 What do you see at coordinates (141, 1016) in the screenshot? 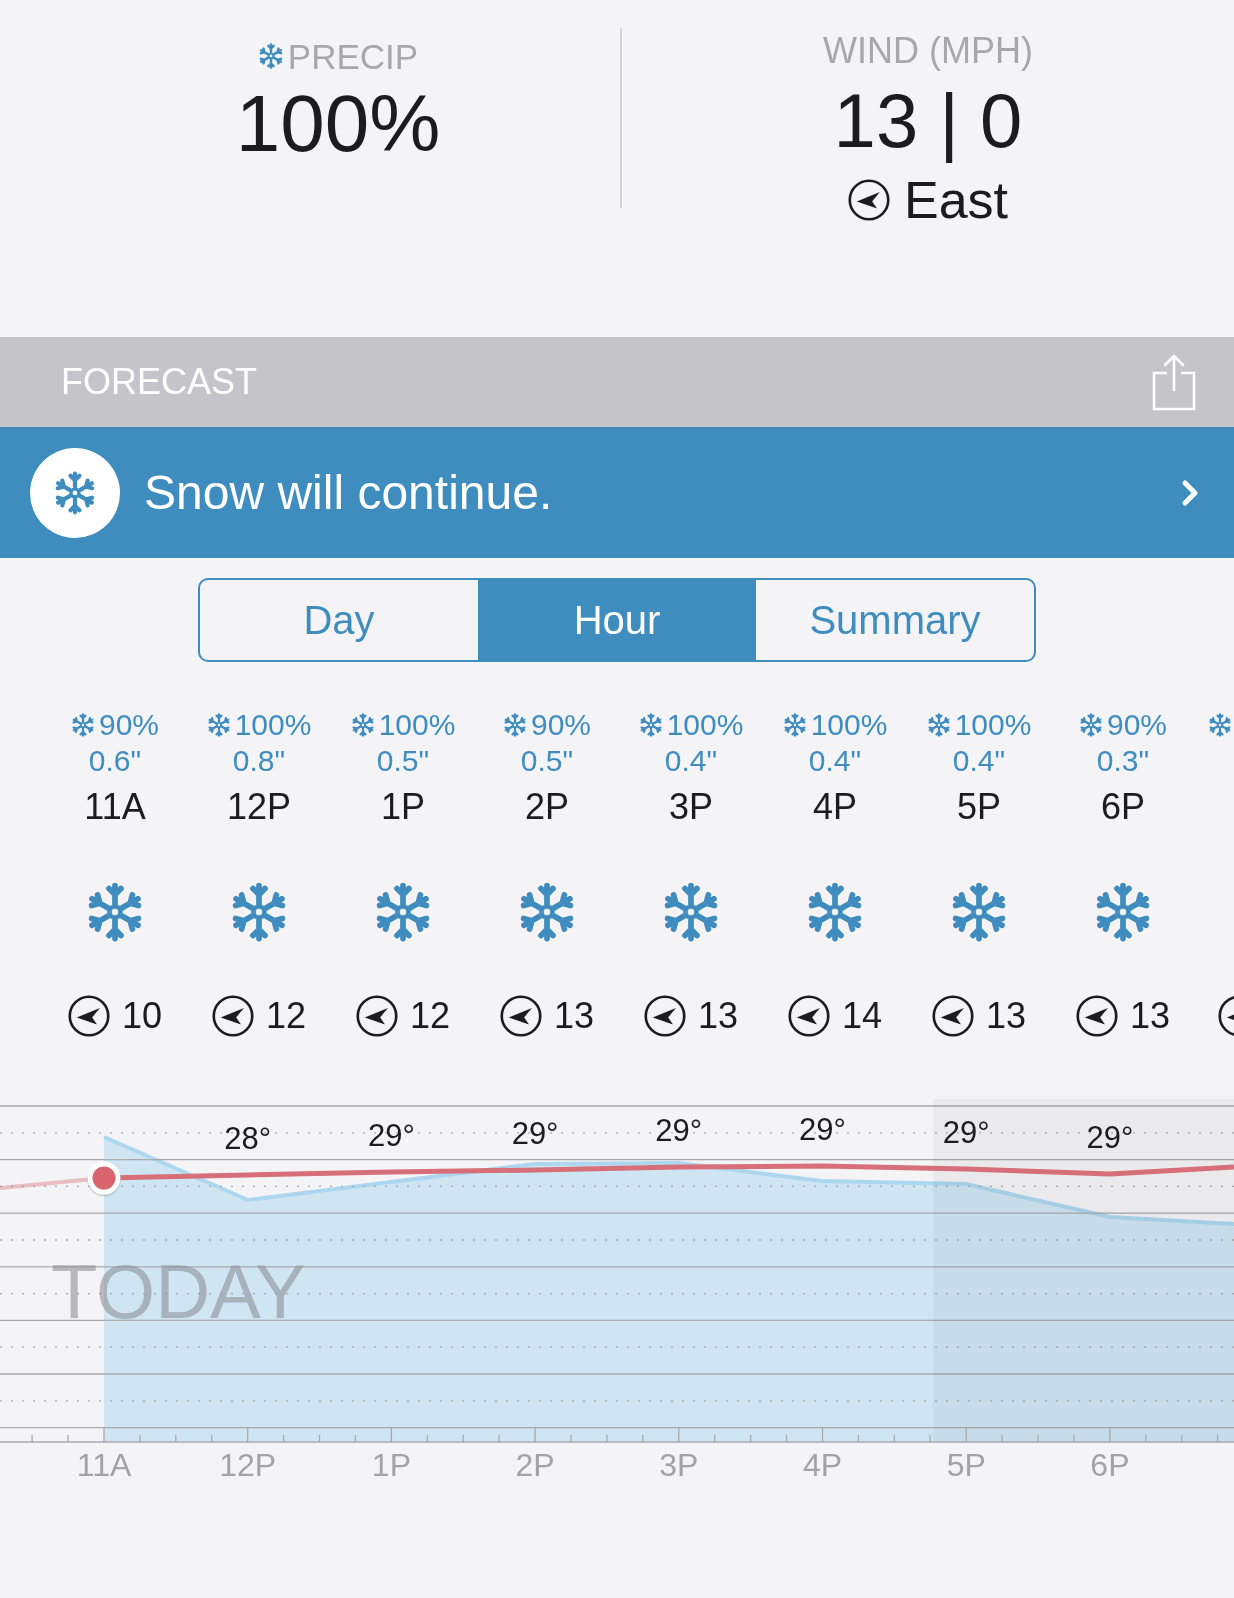
I see `wind-speed: 10` at bounding box center [141, 1016].